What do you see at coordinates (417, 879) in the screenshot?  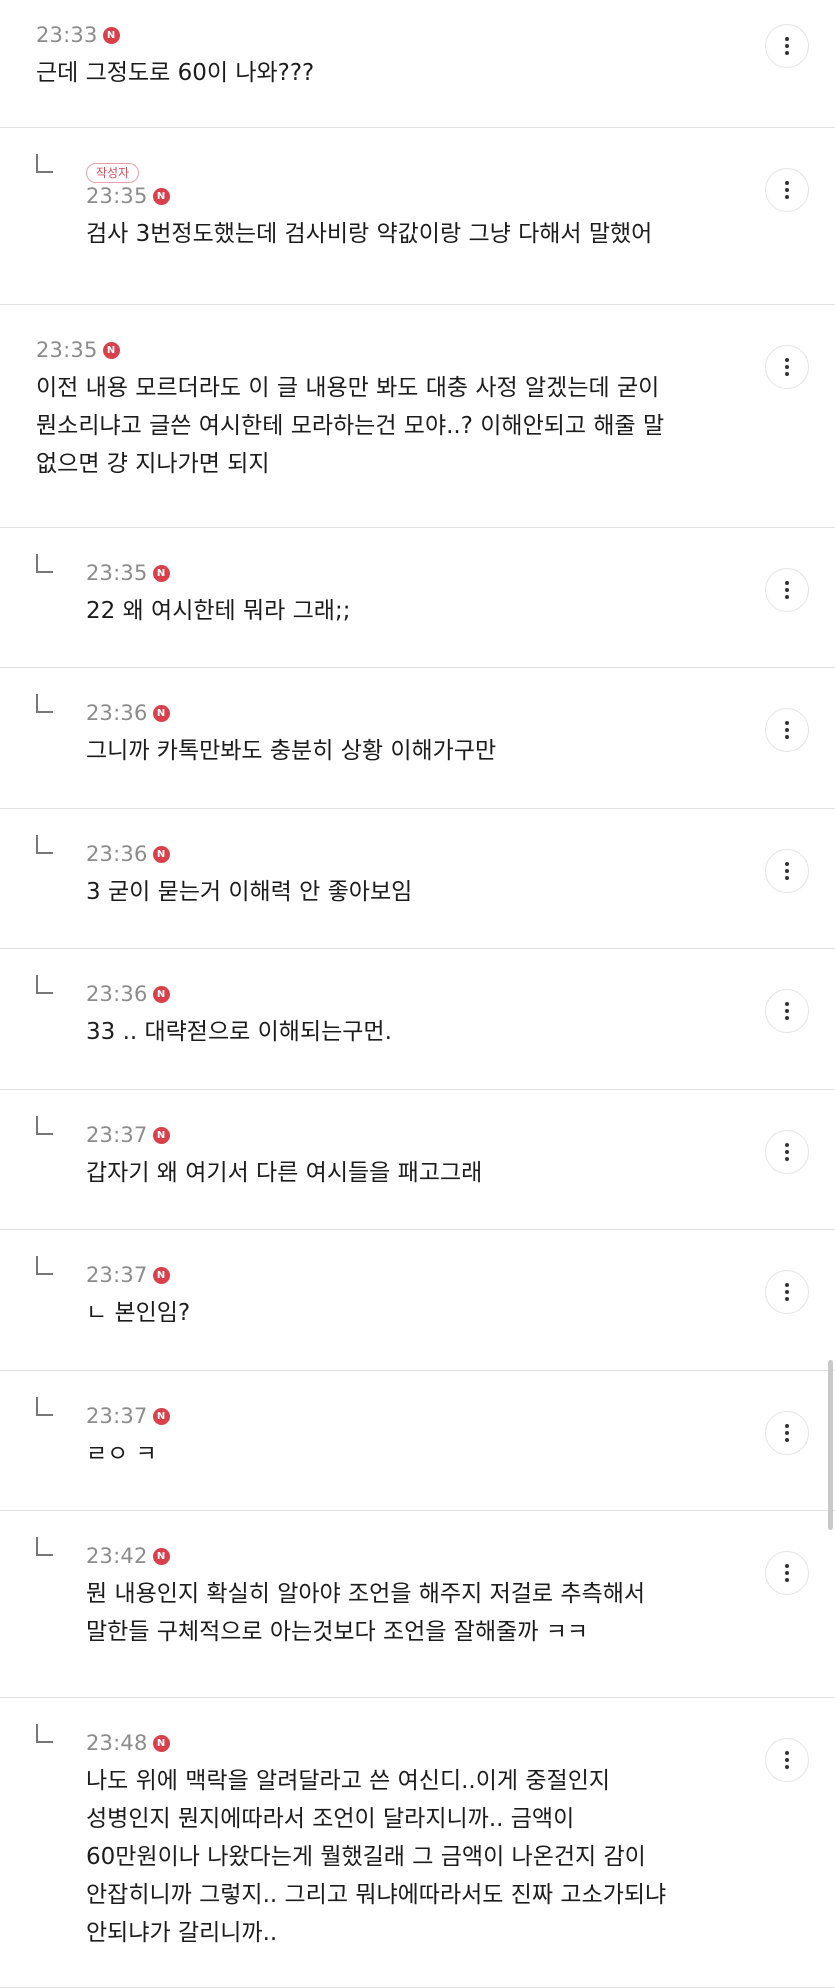 I see `reply-comment: 23:36 N 3 굳이 묻는거 이해력 안 좋아보임` at bounding box center [417, 879].